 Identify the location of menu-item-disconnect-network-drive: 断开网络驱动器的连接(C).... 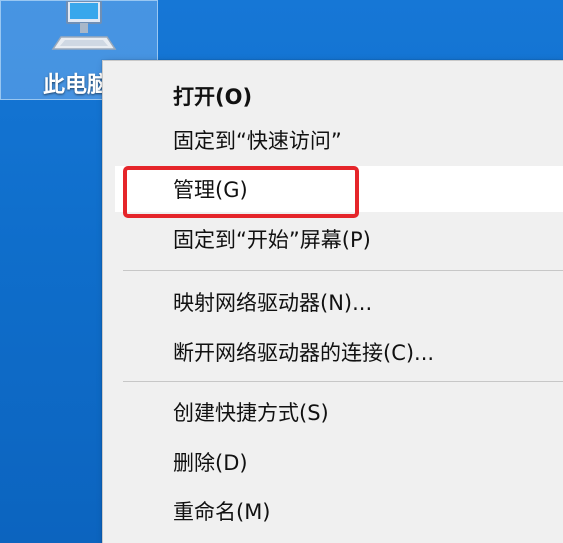
(339, 352).